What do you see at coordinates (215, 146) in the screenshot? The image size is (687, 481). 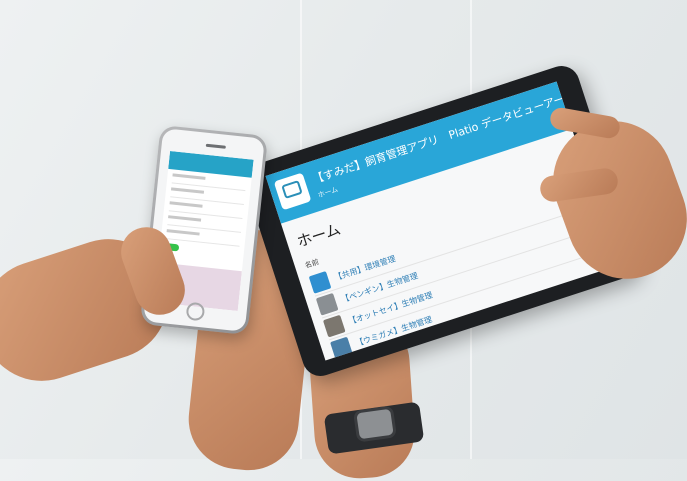 I see `phone-speaker` at bounding box center [215, 146].